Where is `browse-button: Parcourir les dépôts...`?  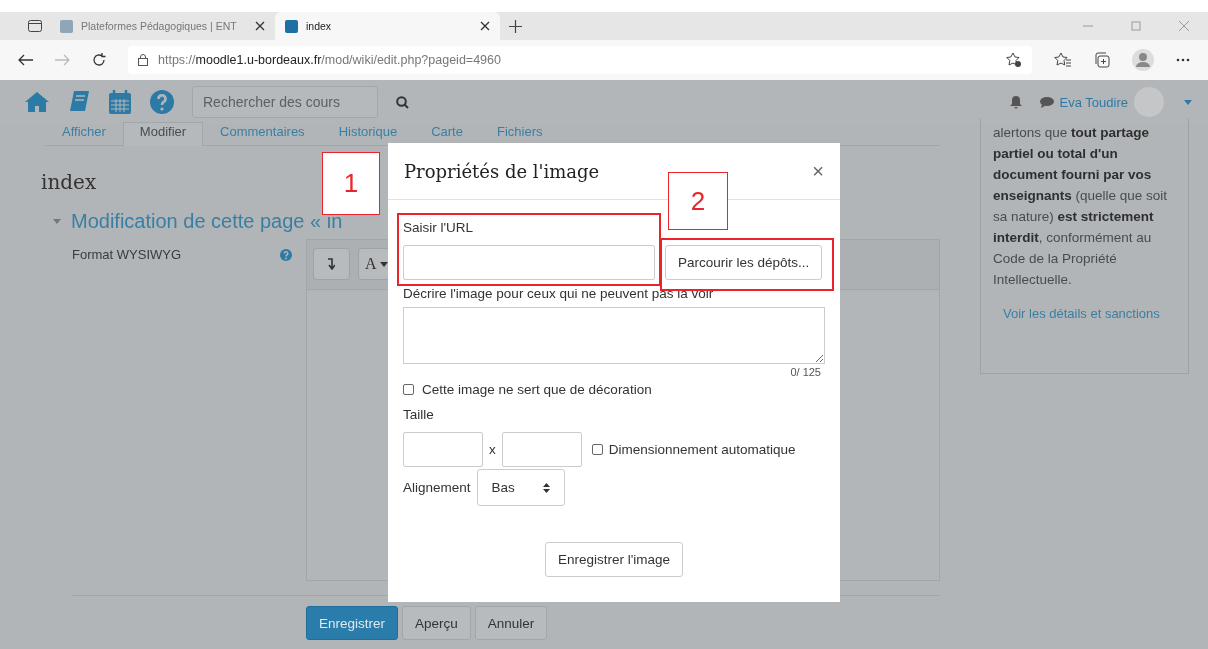
browse-button: Parcourir les dépôts... is located at coordinates (744, 262).